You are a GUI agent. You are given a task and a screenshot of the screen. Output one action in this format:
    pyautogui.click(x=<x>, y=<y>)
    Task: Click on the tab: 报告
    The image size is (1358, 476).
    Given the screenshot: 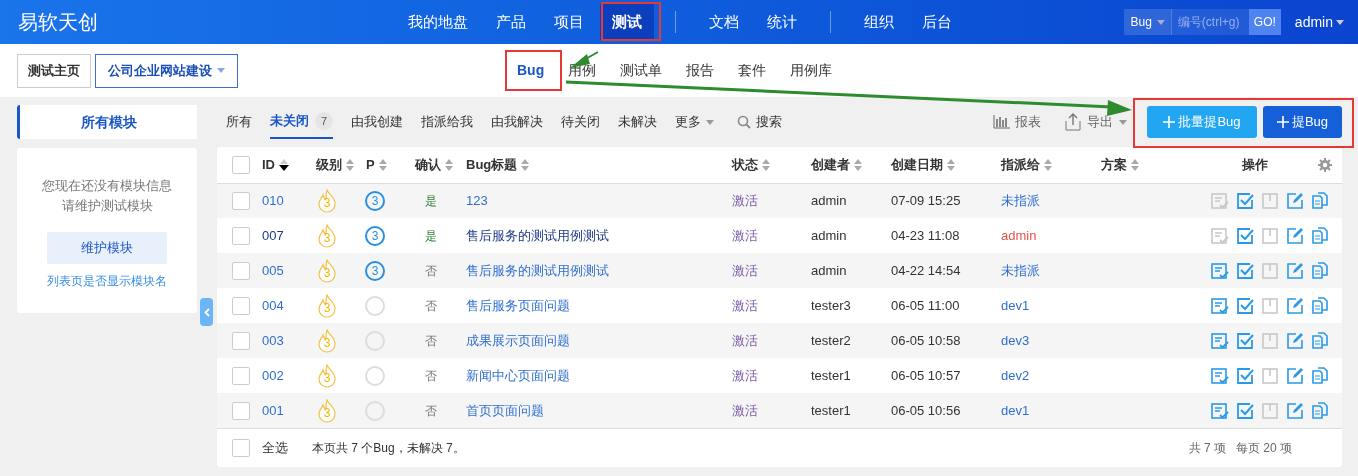 What is the action you would take?
    pyautogui.click(x=700, y=70)
    